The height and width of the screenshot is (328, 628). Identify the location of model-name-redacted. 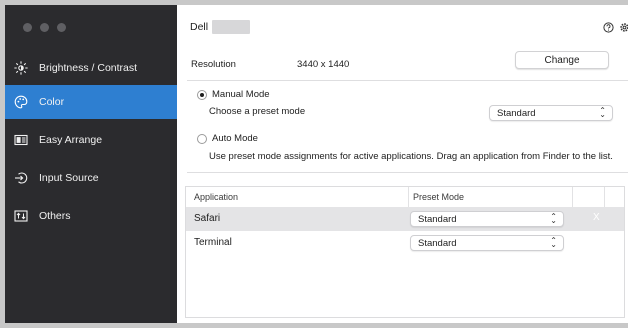
(231, 27).